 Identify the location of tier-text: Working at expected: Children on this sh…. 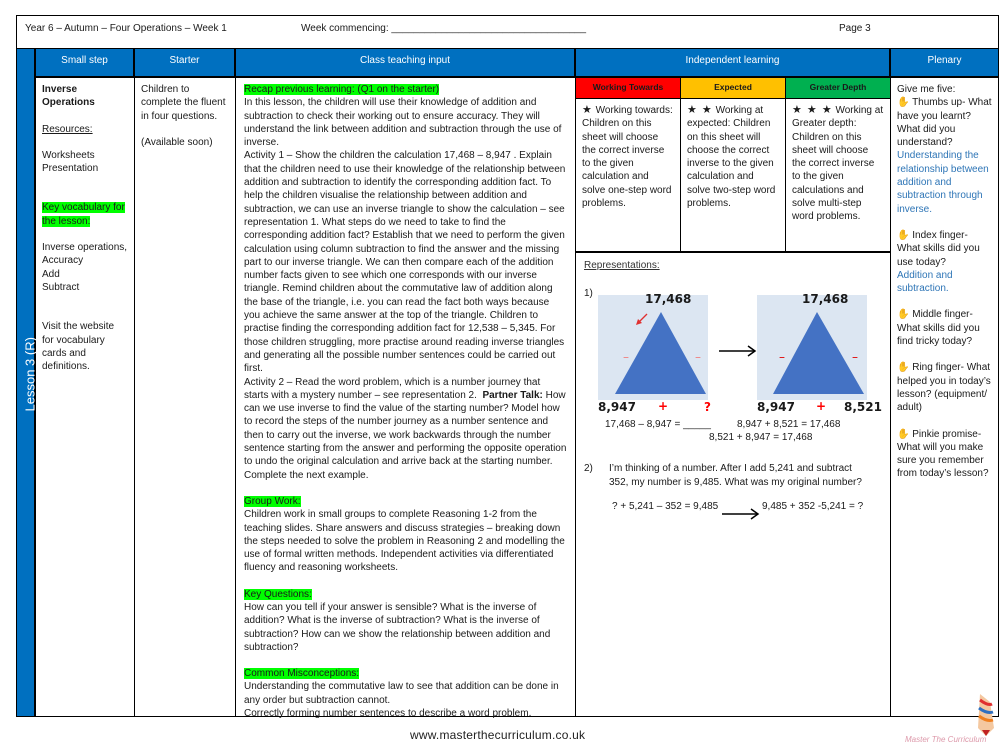
(731, 157).